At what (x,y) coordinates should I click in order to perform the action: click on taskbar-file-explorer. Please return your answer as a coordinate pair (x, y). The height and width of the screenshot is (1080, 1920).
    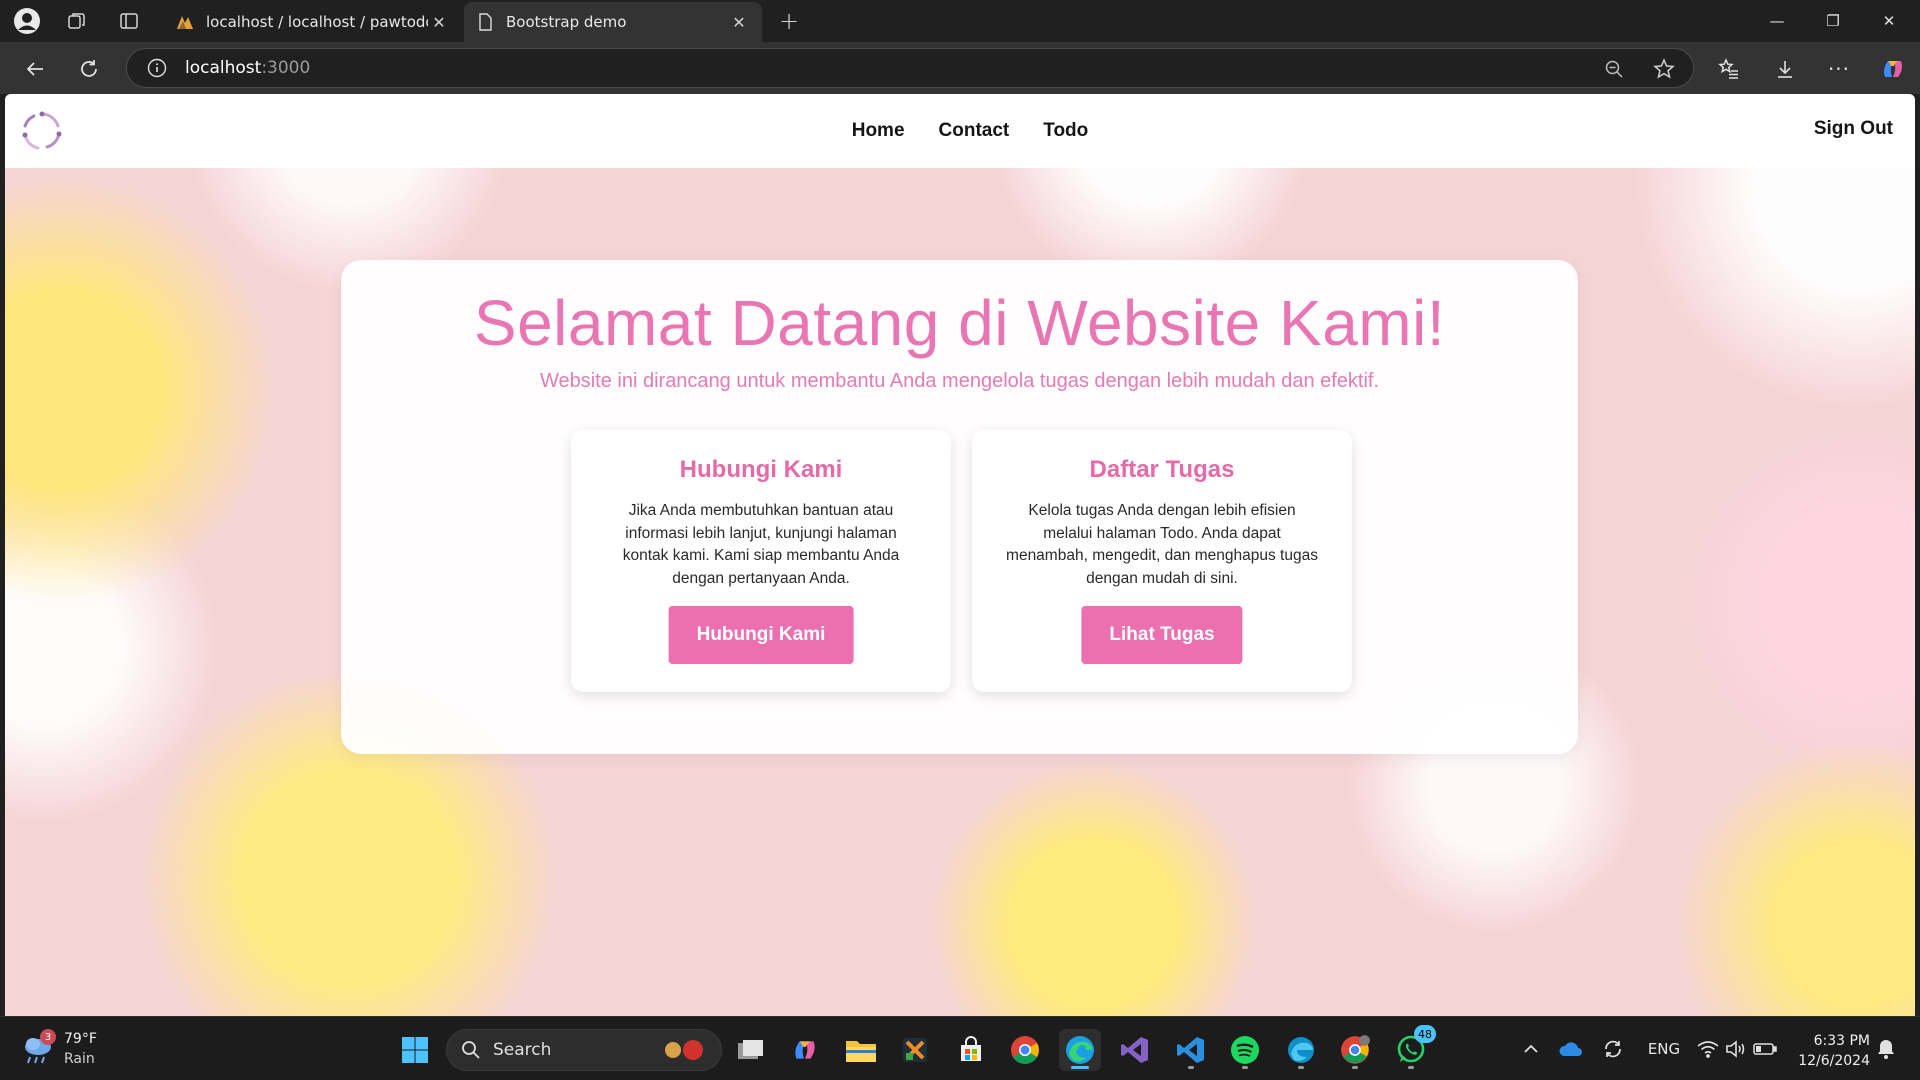
    Looking at the image, I should click on (861, 1050).